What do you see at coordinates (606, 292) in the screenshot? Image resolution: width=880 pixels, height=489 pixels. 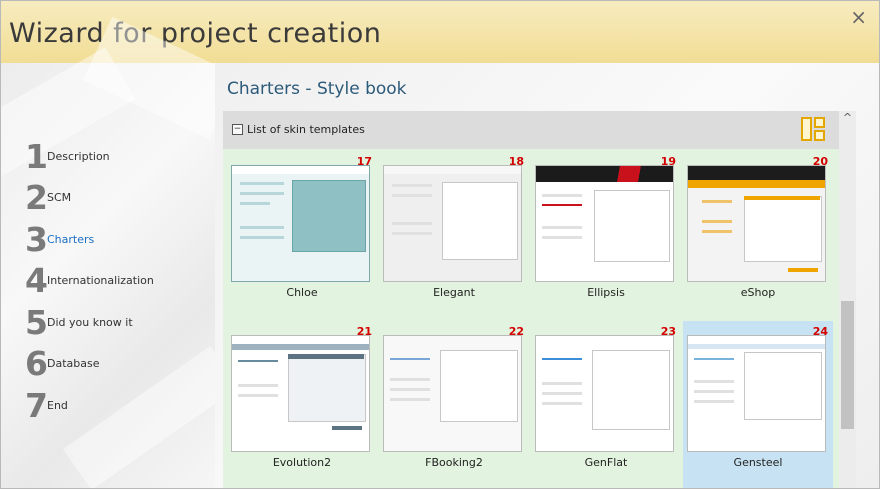 I see `template-name: Ellipsis` at bounding box center [606, 292].